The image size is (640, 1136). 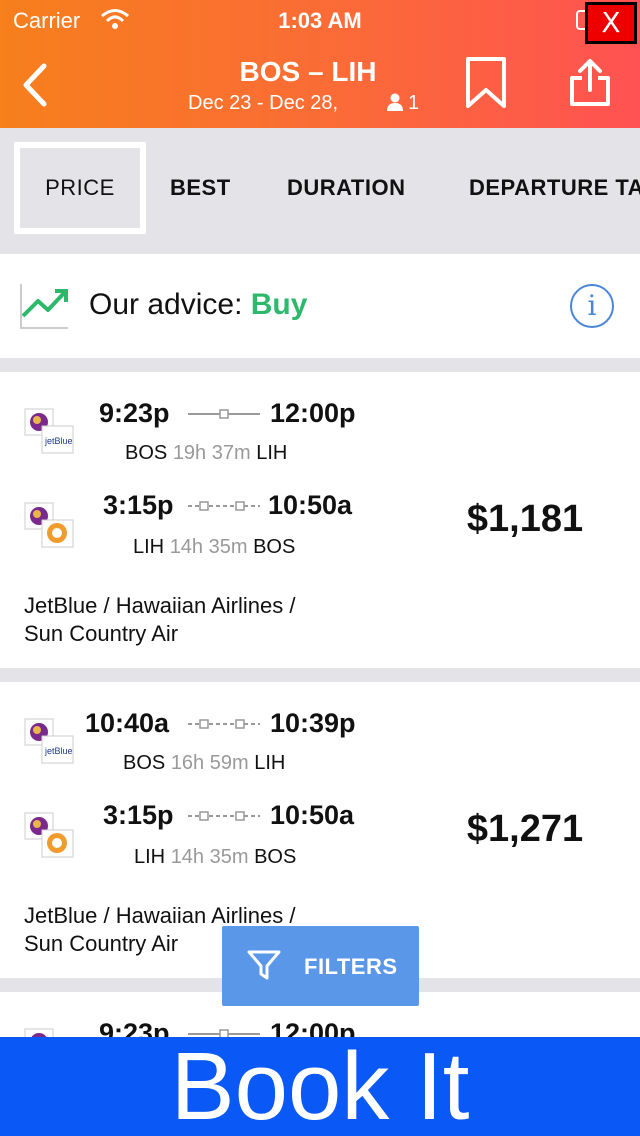 I want to click on advice-text: Our advice: Buy, so click(x=198, y=305).